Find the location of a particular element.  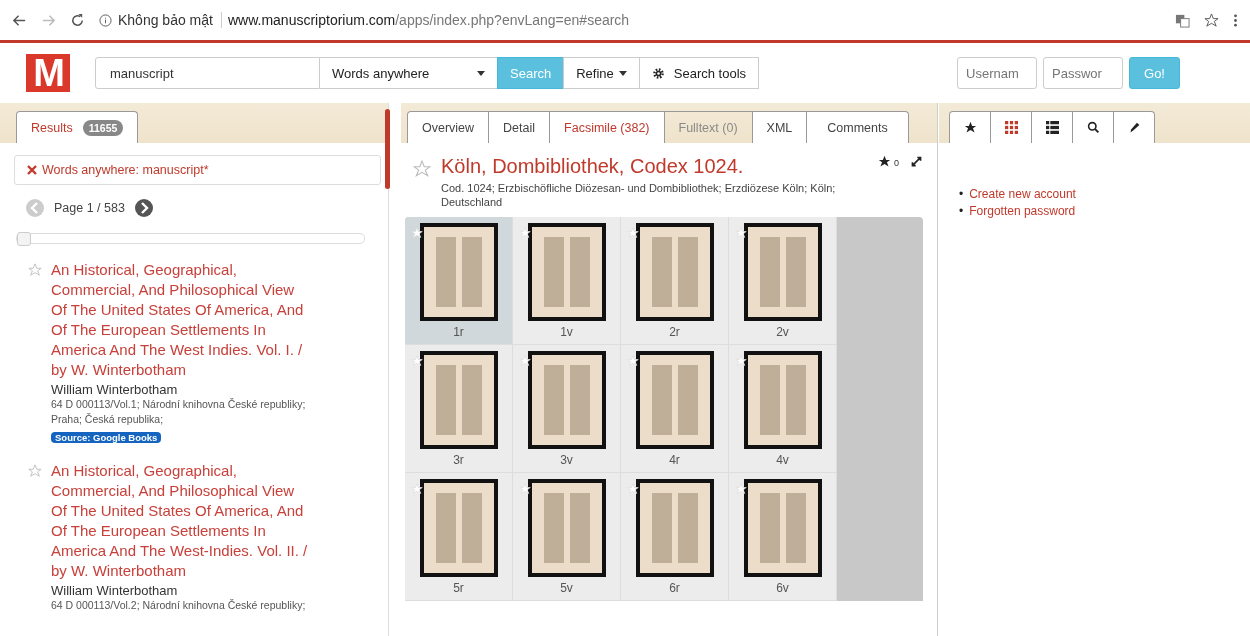

page-label: 3r is located at coordinates (458, 460).